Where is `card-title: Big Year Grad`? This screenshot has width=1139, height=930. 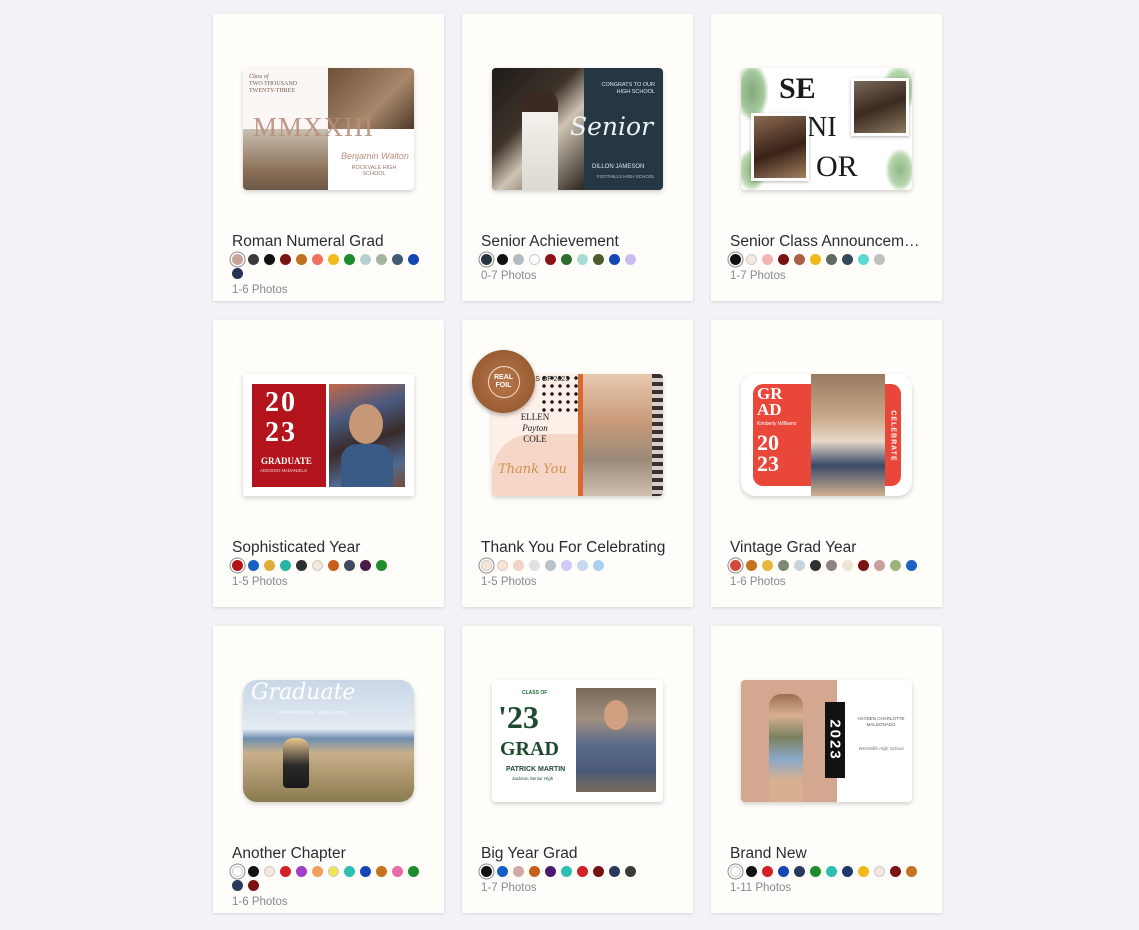 card-title: Big Year Grad is located at coordinates (582, 854).